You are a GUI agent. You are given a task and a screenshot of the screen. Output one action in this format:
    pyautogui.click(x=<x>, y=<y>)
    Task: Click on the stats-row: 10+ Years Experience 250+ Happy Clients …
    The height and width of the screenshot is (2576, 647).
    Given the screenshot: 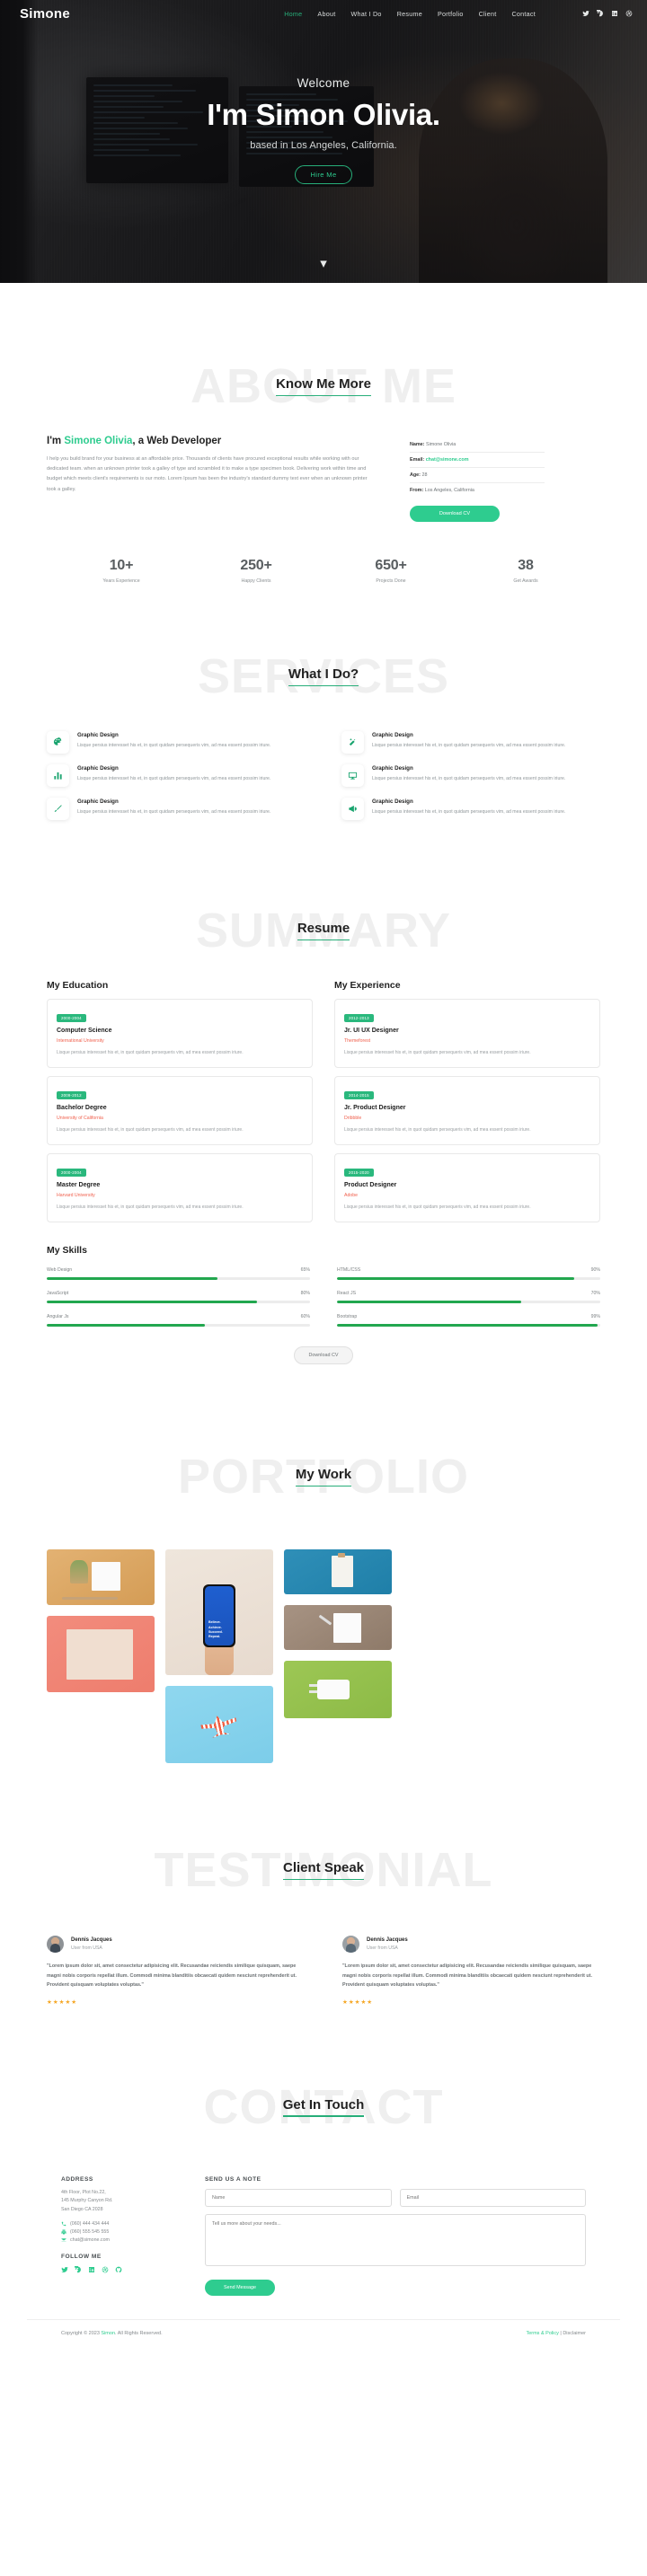 What is the action you would take?
    pyautogui.click(x=323, y=553)
    